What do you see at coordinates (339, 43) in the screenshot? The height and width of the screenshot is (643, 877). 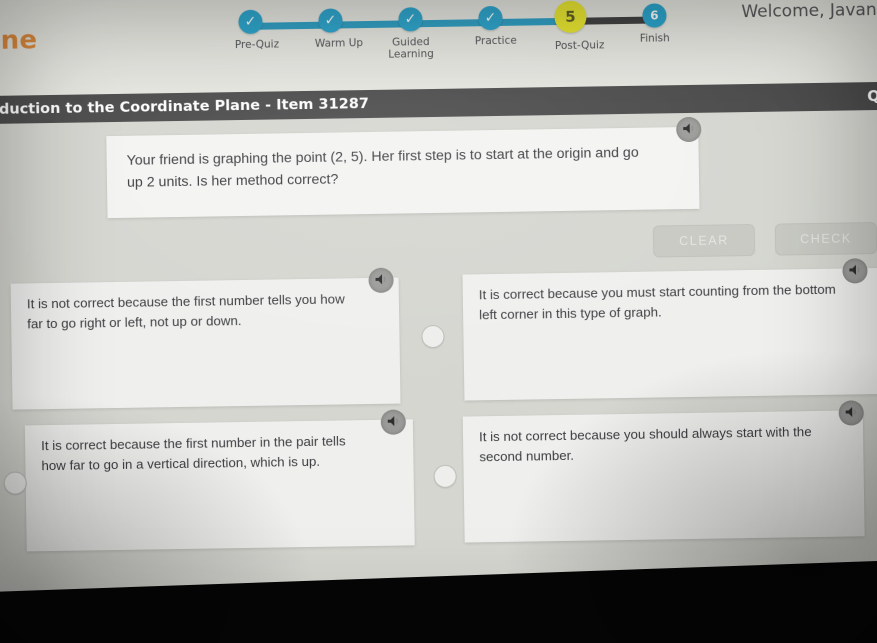 I see `stepper-label-2: Warm Up` at bounding box center [339, 43].